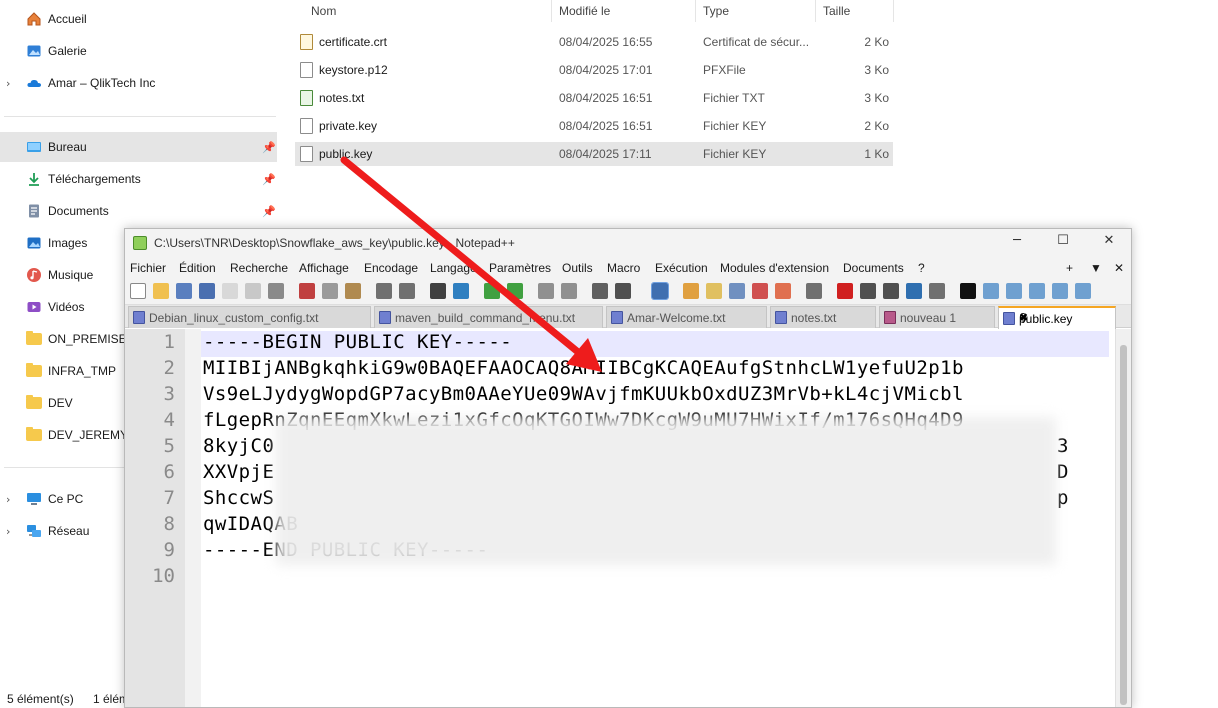  What do you see at coordinates (138, 179) in the screenshot?
I see `sidebar-item-telechargements: Téléchargements 📌` at bounding box center [138, 179].